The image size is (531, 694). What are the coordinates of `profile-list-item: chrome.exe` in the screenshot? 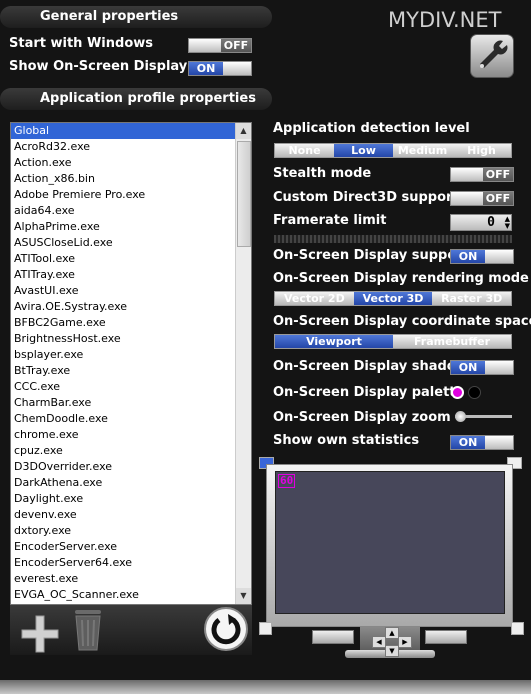 It's located at (123, 435).